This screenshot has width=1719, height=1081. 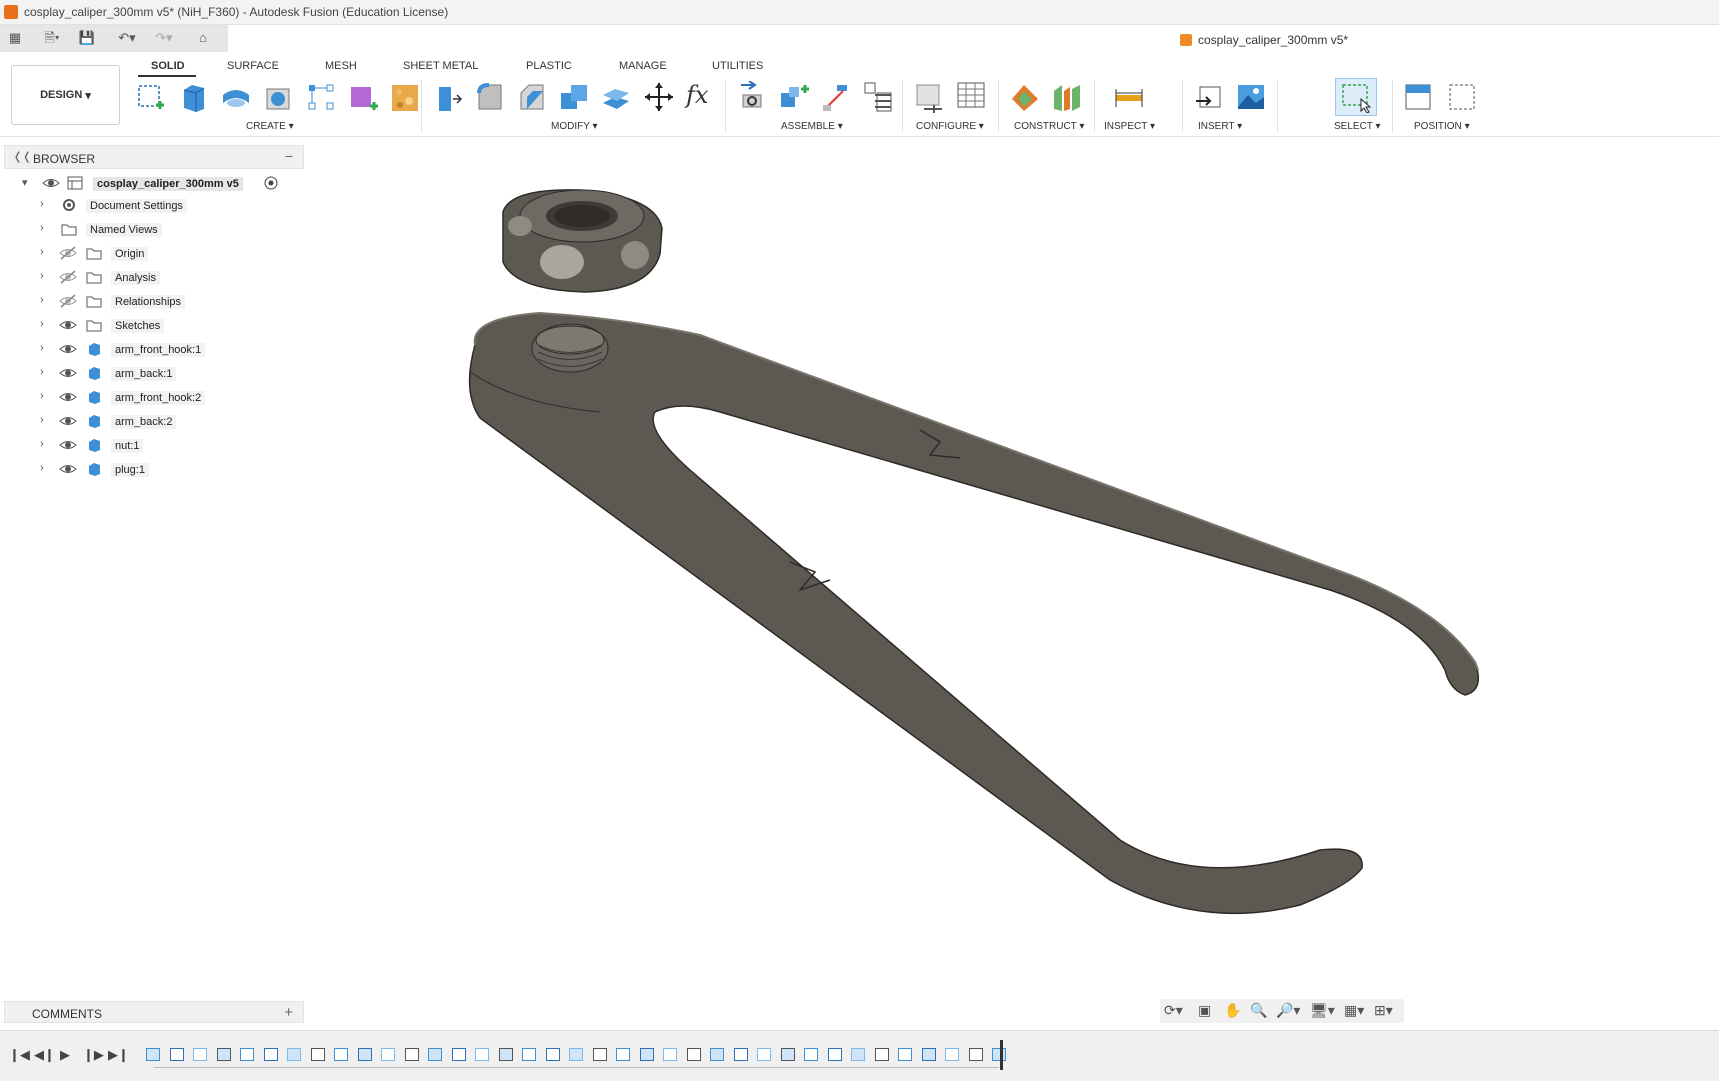 I want to click on timeline-previous-icon: ◀❙, so click(x=44, y=1055).